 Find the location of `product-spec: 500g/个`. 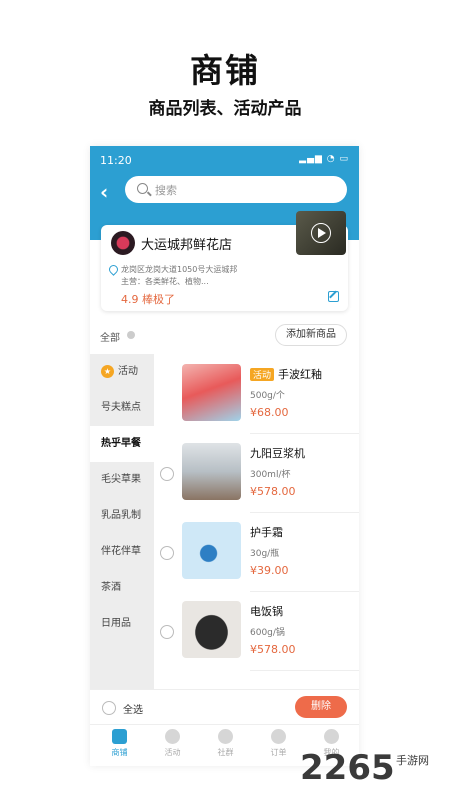

product-spec: 500g/个 is located at coordinates (267, 396).